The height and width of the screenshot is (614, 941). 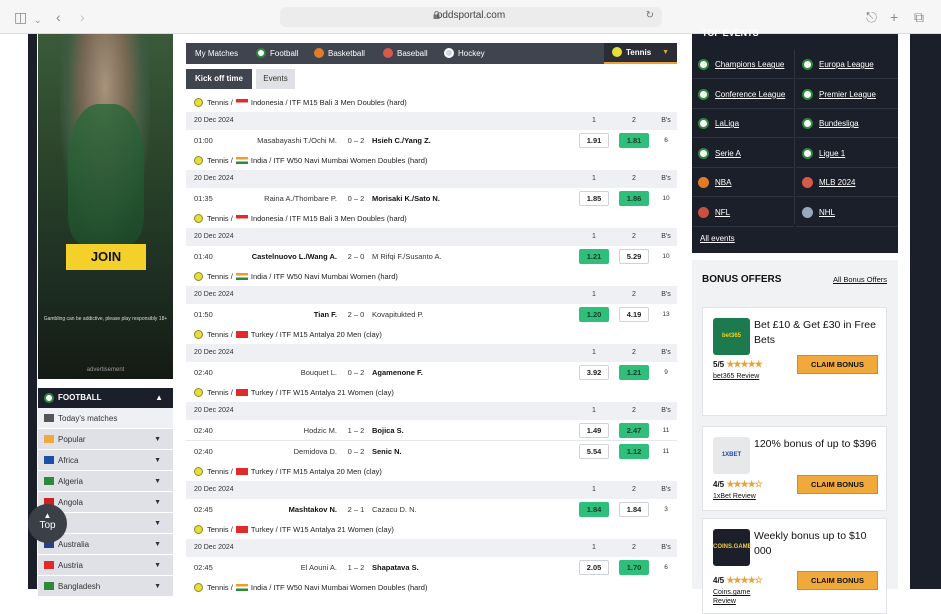 What do you see at coordinates (743, 64) in the screenshot?
I see `top-event-link: Champions League` at bounding box center [743, 64].